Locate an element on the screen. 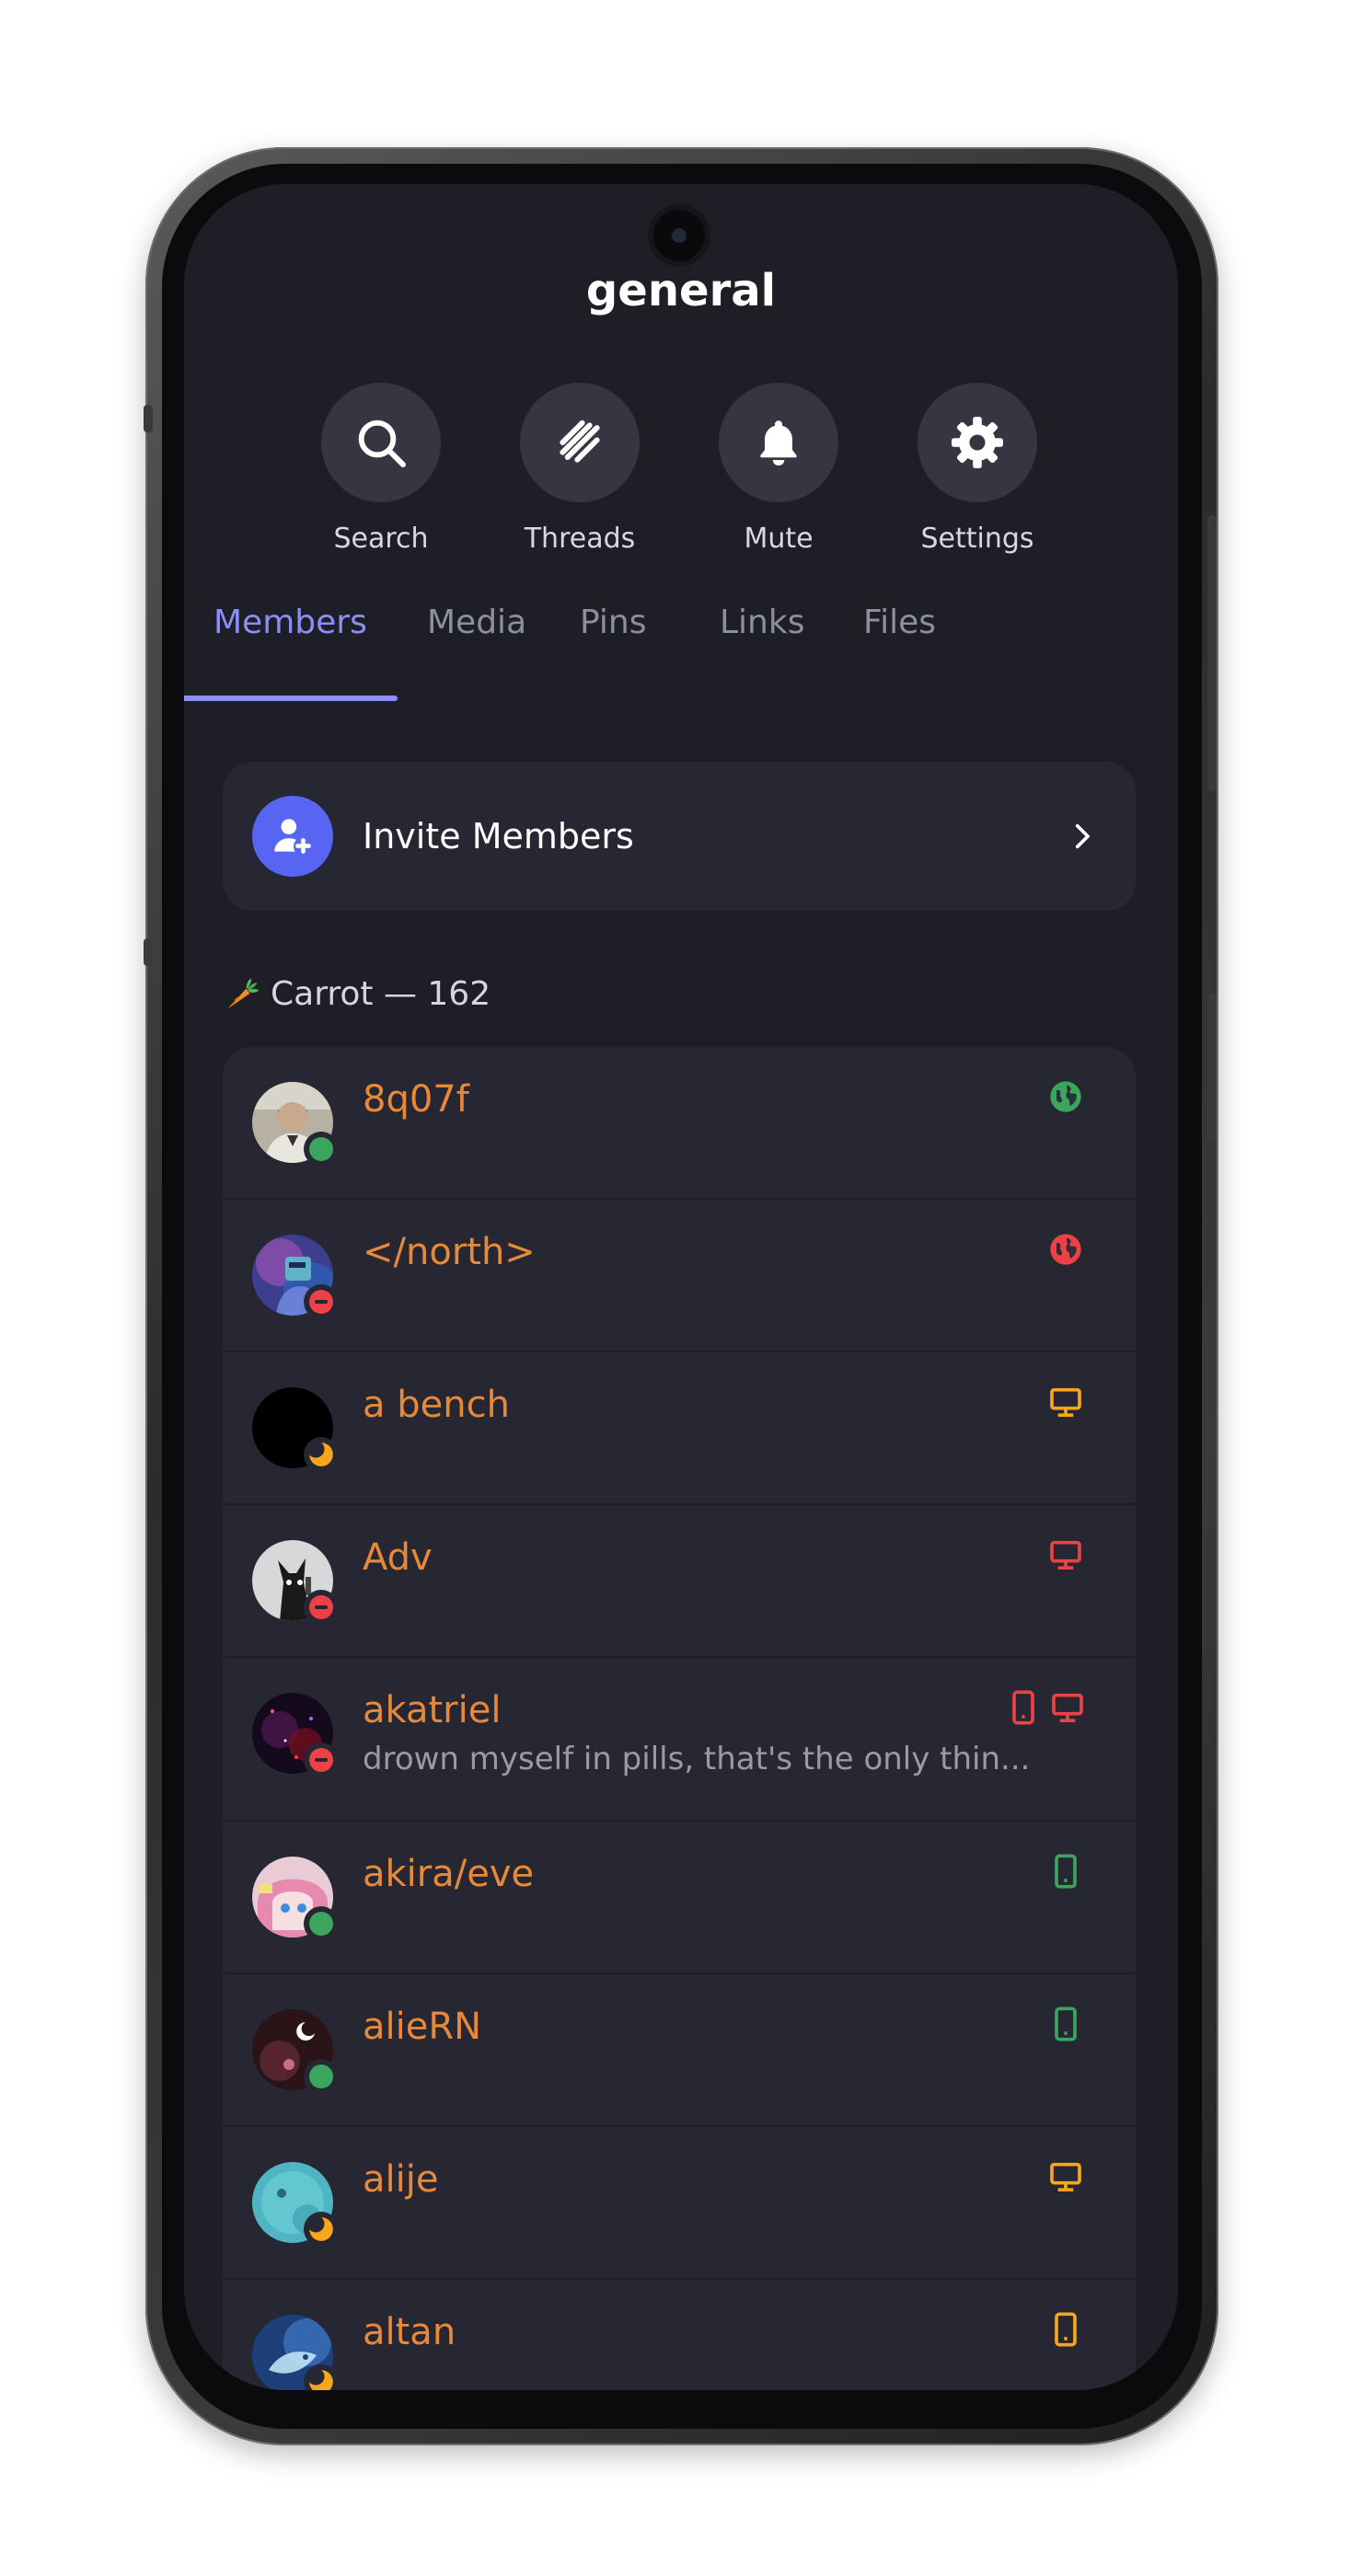 Image resolution: width=1362 pixels, height=2576 pixels. role-group-header: Carrot — 162 is located at coordinates (357, 993).